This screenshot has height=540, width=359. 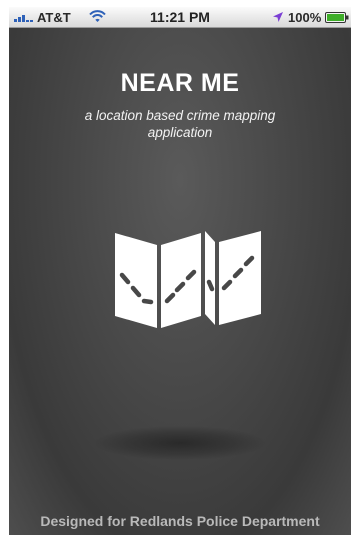 I want to click on logo-shadow, so click(x=180, y=443).